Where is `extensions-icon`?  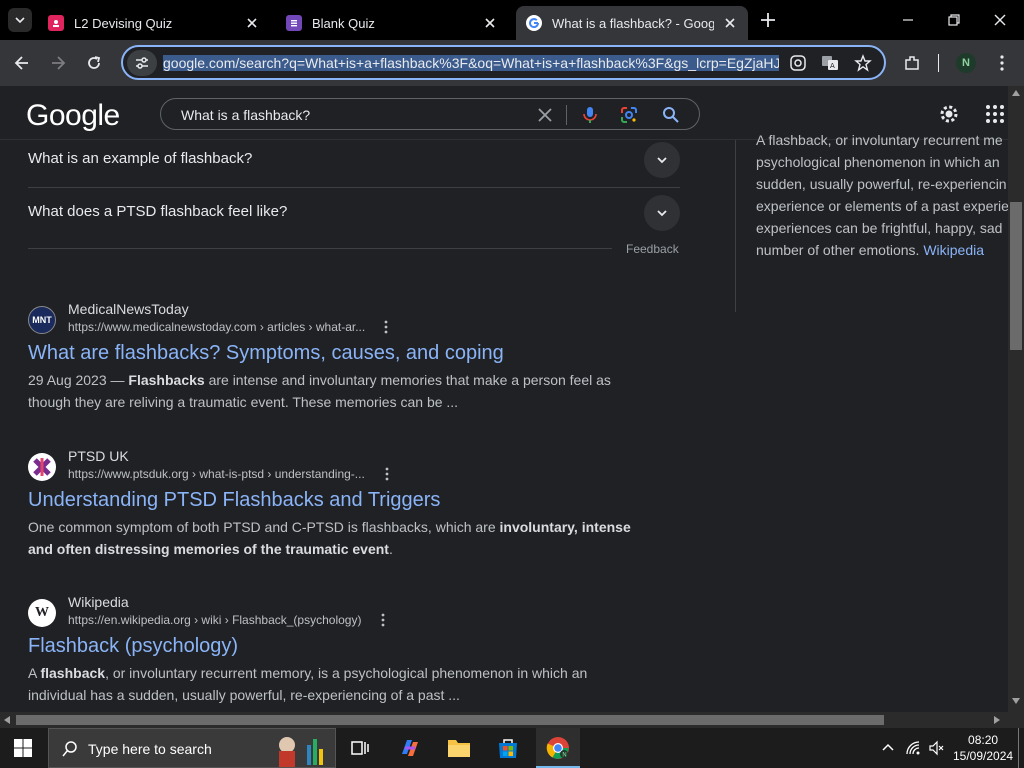
extensions-icon is located at coordinates (912, 63).